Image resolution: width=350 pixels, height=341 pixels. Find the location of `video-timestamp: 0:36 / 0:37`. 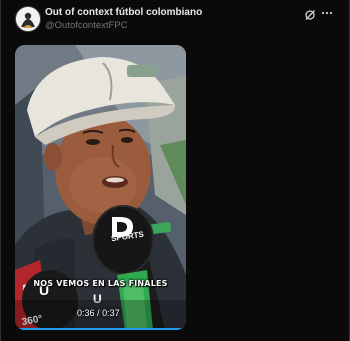

video-timestamp: 0:36 / 0:37 is located at coordinates (98, 313).